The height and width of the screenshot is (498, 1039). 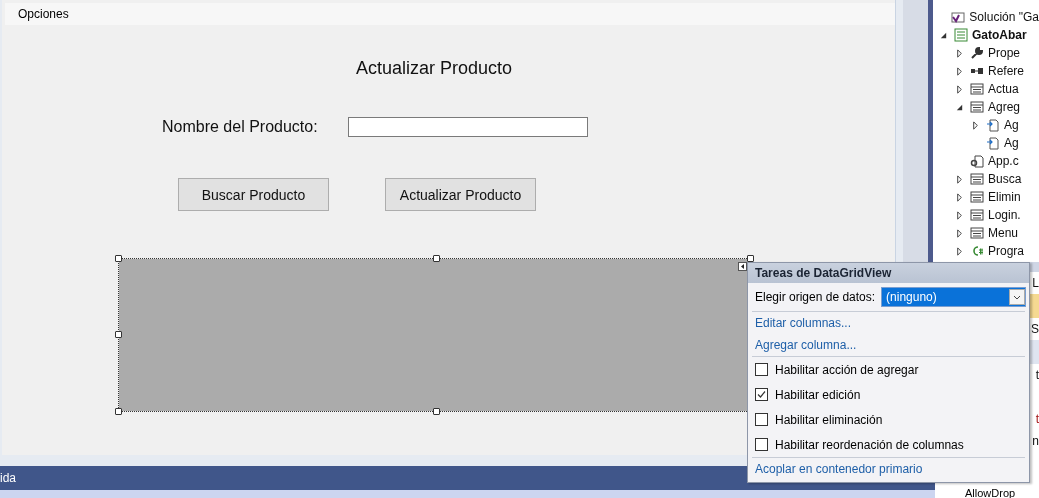 What do you see at coordinates (869, 444) in the screenshot?
I see `checkbox-label: Habilitar reordenación de columnas` at bounding box center [869, 444].